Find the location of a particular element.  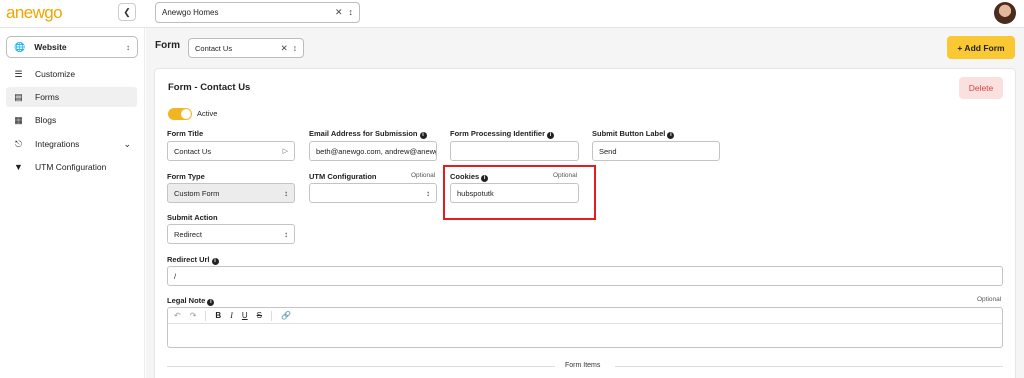

processing-identifier-field is located at coordinates (514, 151).